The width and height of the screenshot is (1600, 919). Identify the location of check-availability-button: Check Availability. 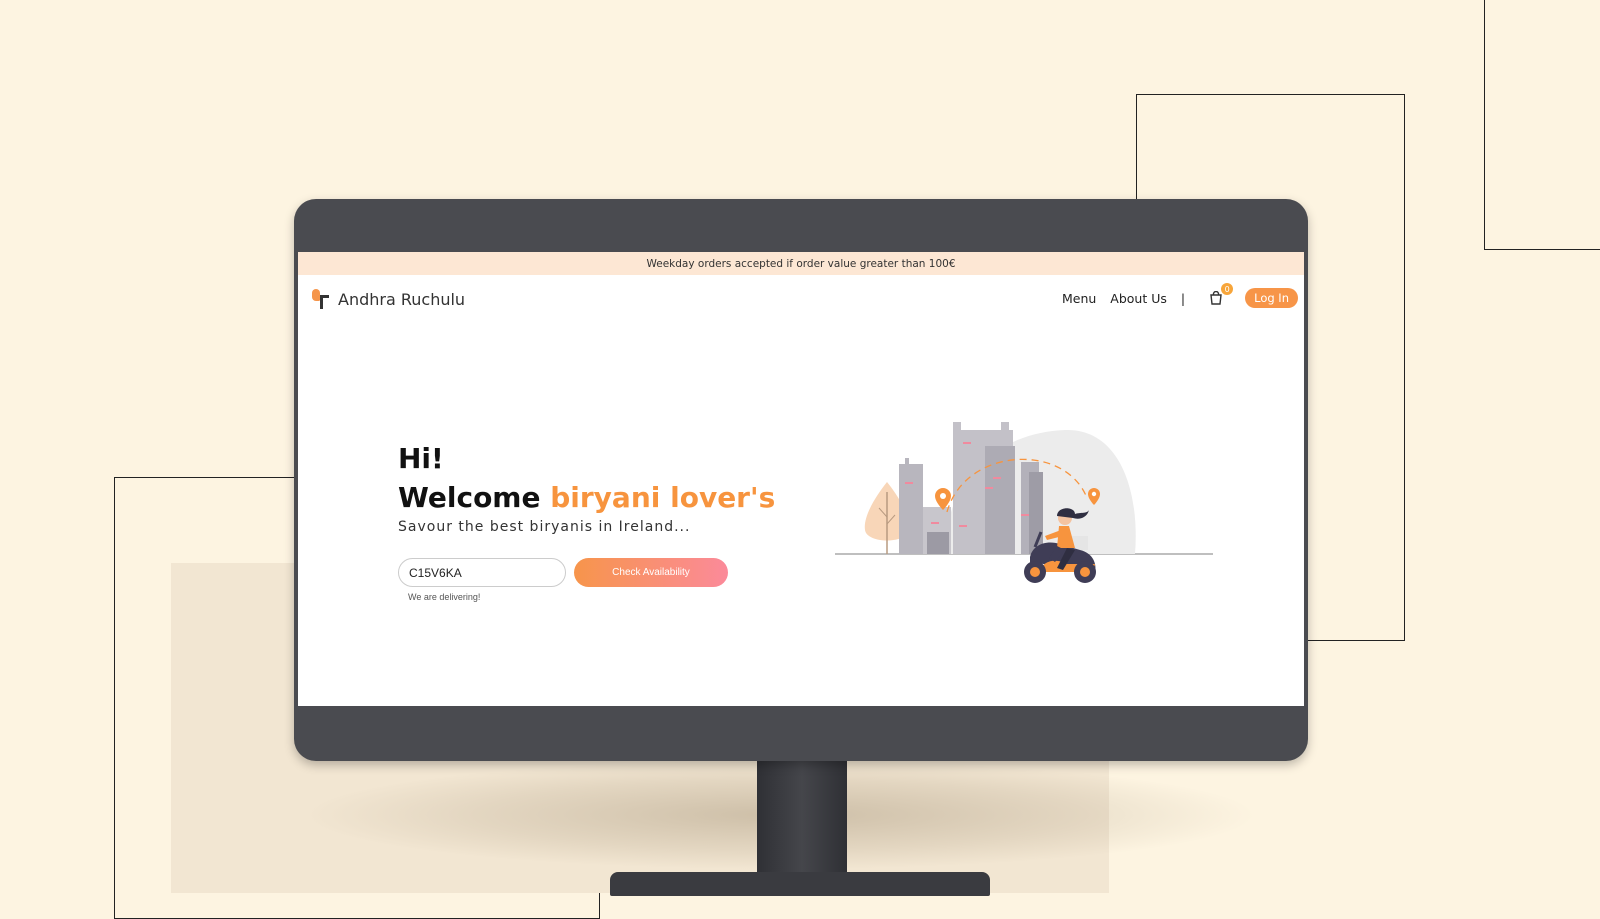
(651, 572).